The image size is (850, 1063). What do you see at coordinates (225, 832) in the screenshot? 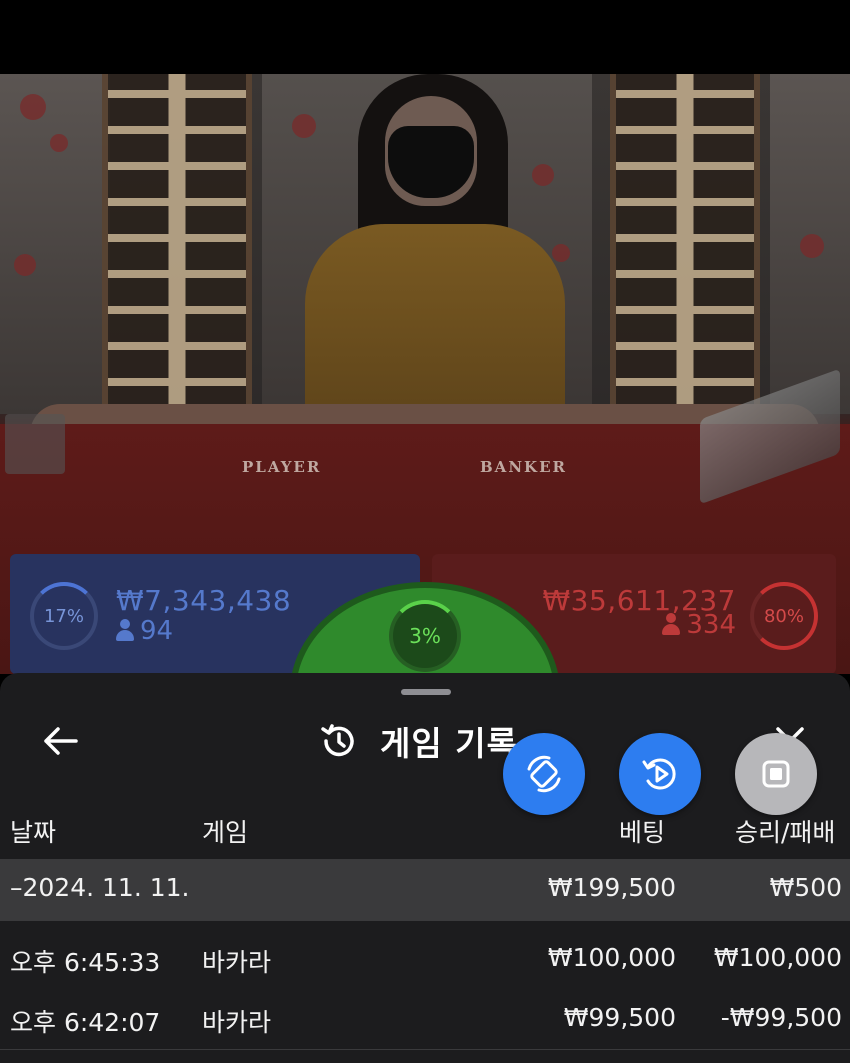
I see `column-header-game: 게임` at bounding box center [225, 832].